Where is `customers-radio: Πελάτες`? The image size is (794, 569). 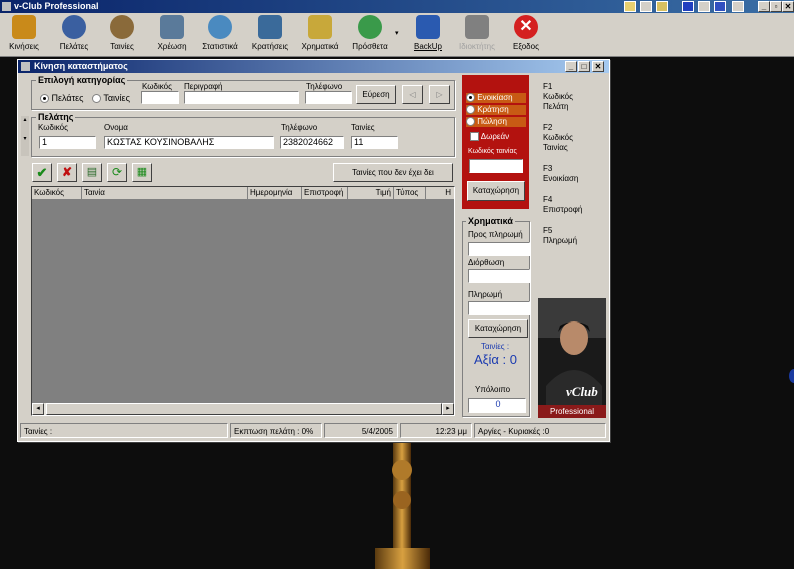 customers-radio: Πελάτες is located at coordinates (62, 98).